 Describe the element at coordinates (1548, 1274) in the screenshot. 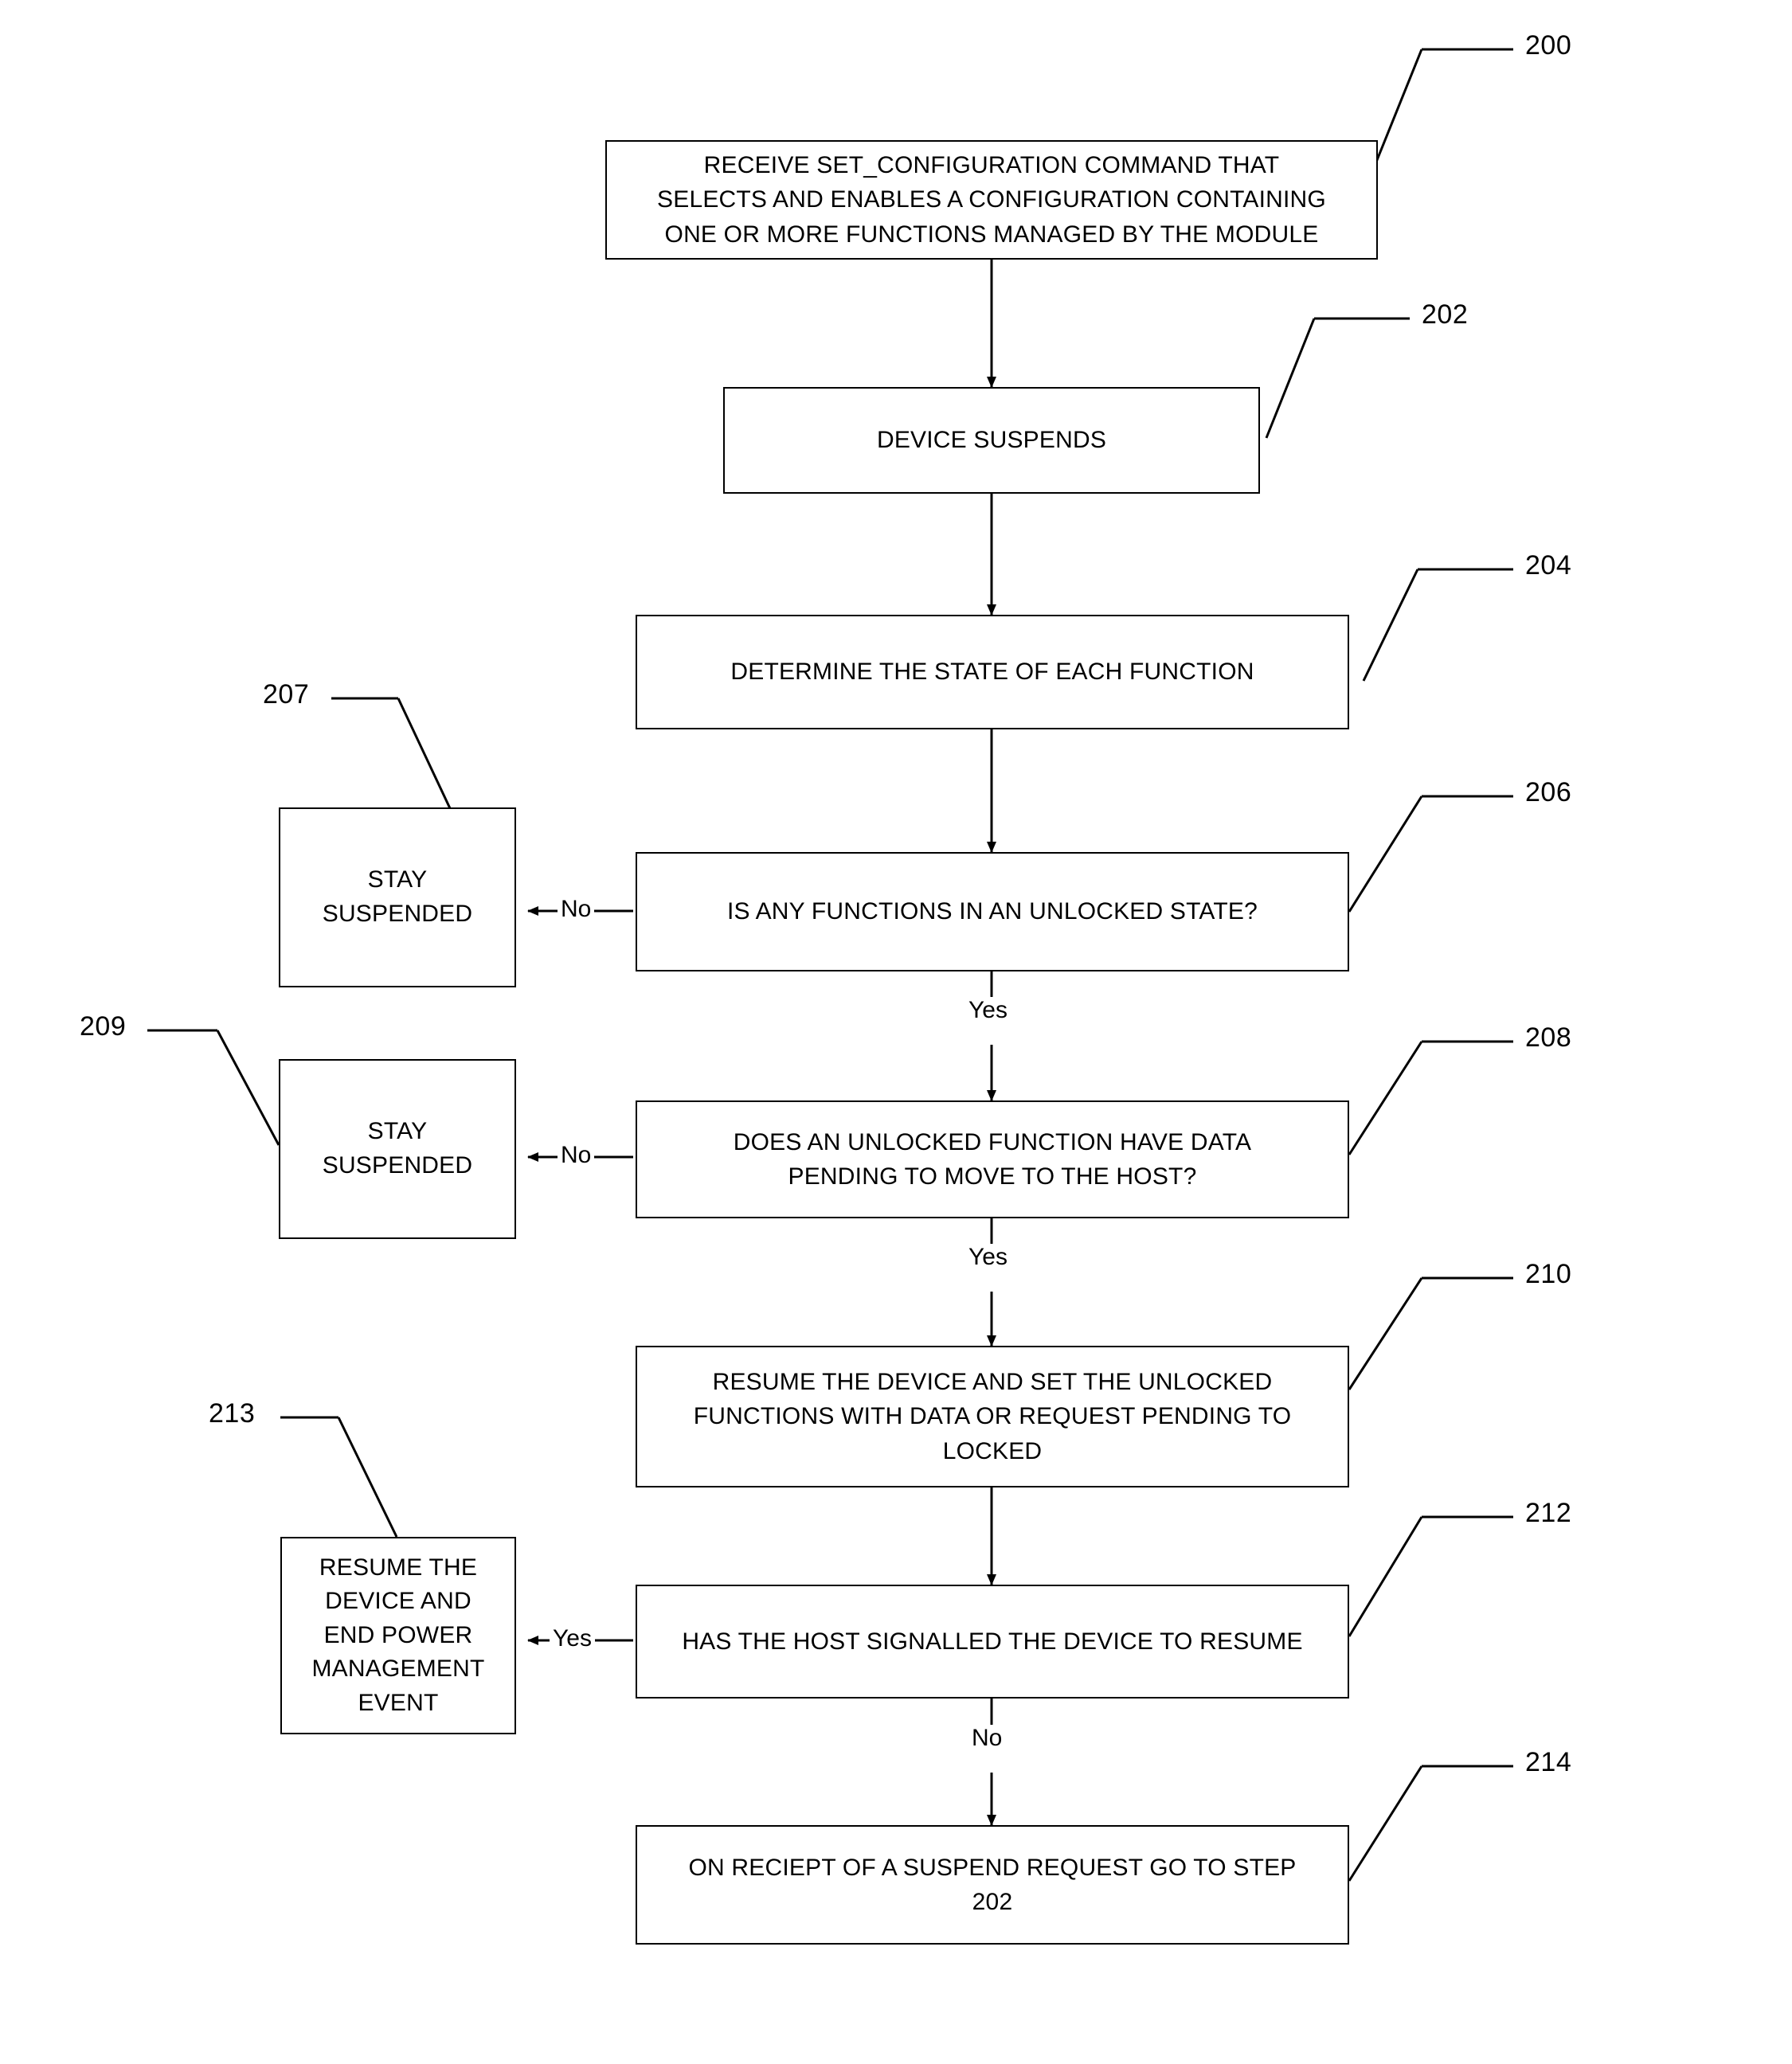

I see `ref-numeral-210: 210` at that location.